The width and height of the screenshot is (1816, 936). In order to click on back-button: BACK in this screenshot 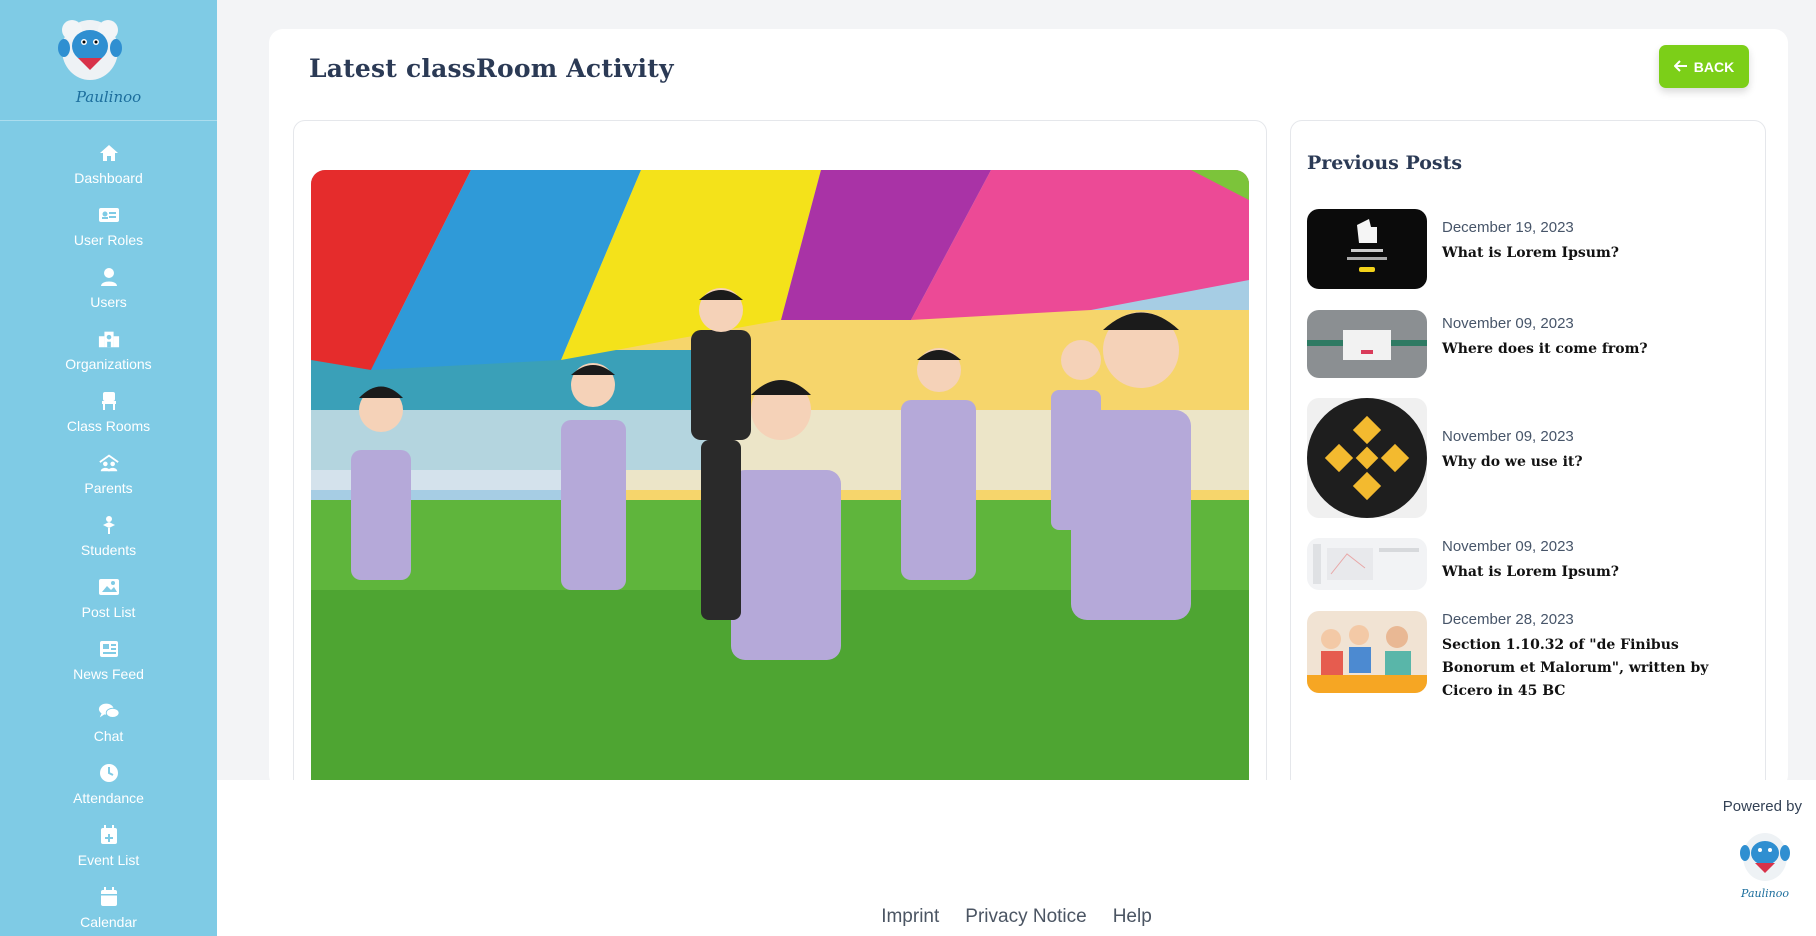, I will do `click(1704, 66)`.